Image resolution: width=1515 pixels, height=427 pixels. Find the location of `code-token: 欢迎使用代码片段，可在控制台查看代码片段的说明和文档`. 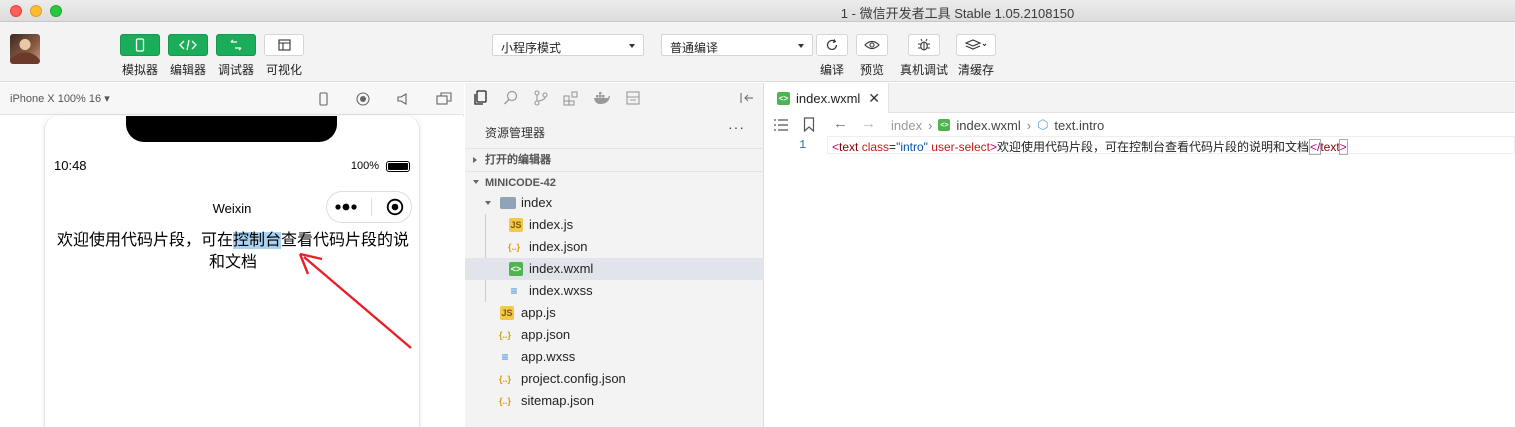

code-token: 欢迎使用代码片段，可在控制台查看代码片段的说明和文档 is located at coordinates (1152, 147).